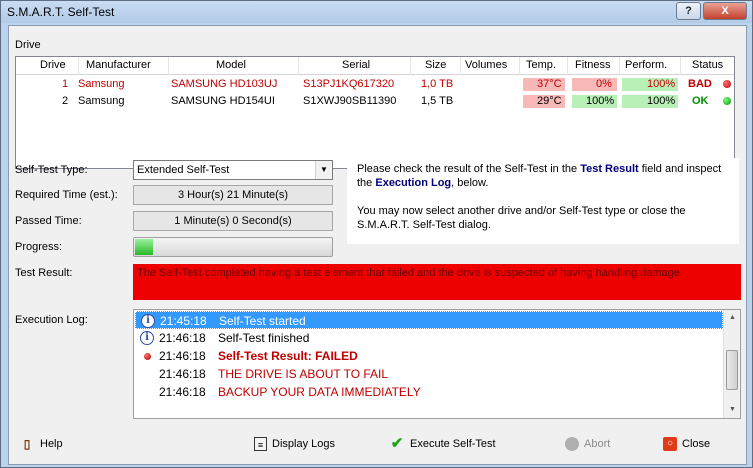 The image size is (753, 468). What do you see at coordinates (376, 12) in the screenshot?
I see `title-bar: S.M.A.R.T. Self-Test ? X` at bounding box center [376, 12].